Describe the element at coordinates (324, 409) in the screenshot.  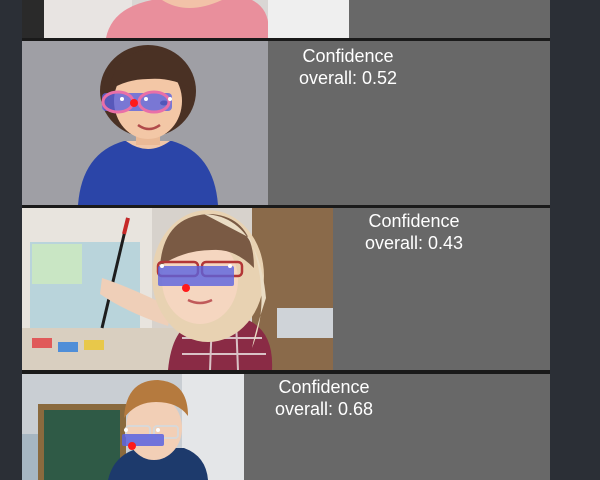
I see `confidence-value: overall: 0.68` at that location.